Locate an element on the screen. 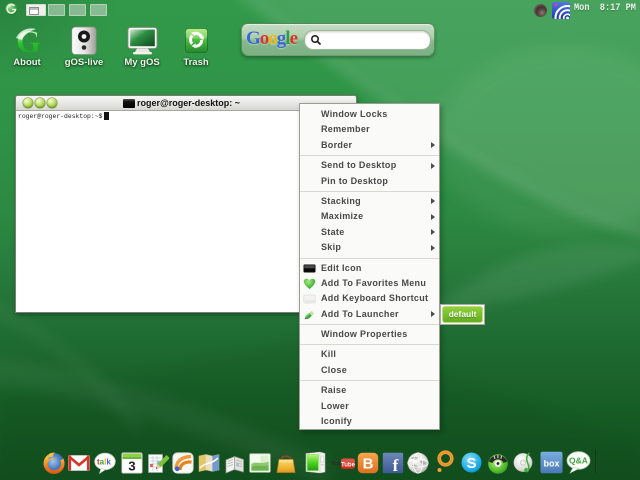 This screenshot has width=640, height=480. svg-text: B is located at coordinates (367, 464).